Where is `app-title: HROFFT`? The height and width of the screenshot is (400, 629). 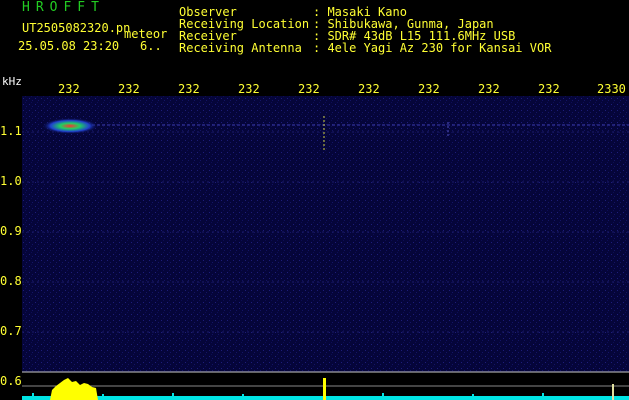
app-title: HROFFT is located at coordinates (63, 7).